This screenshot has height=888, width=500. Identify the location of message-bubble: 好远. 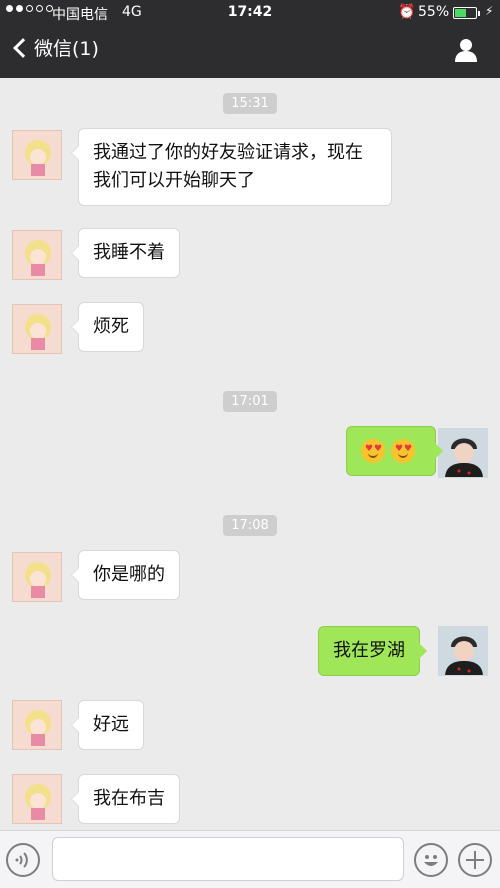
(107, 725).